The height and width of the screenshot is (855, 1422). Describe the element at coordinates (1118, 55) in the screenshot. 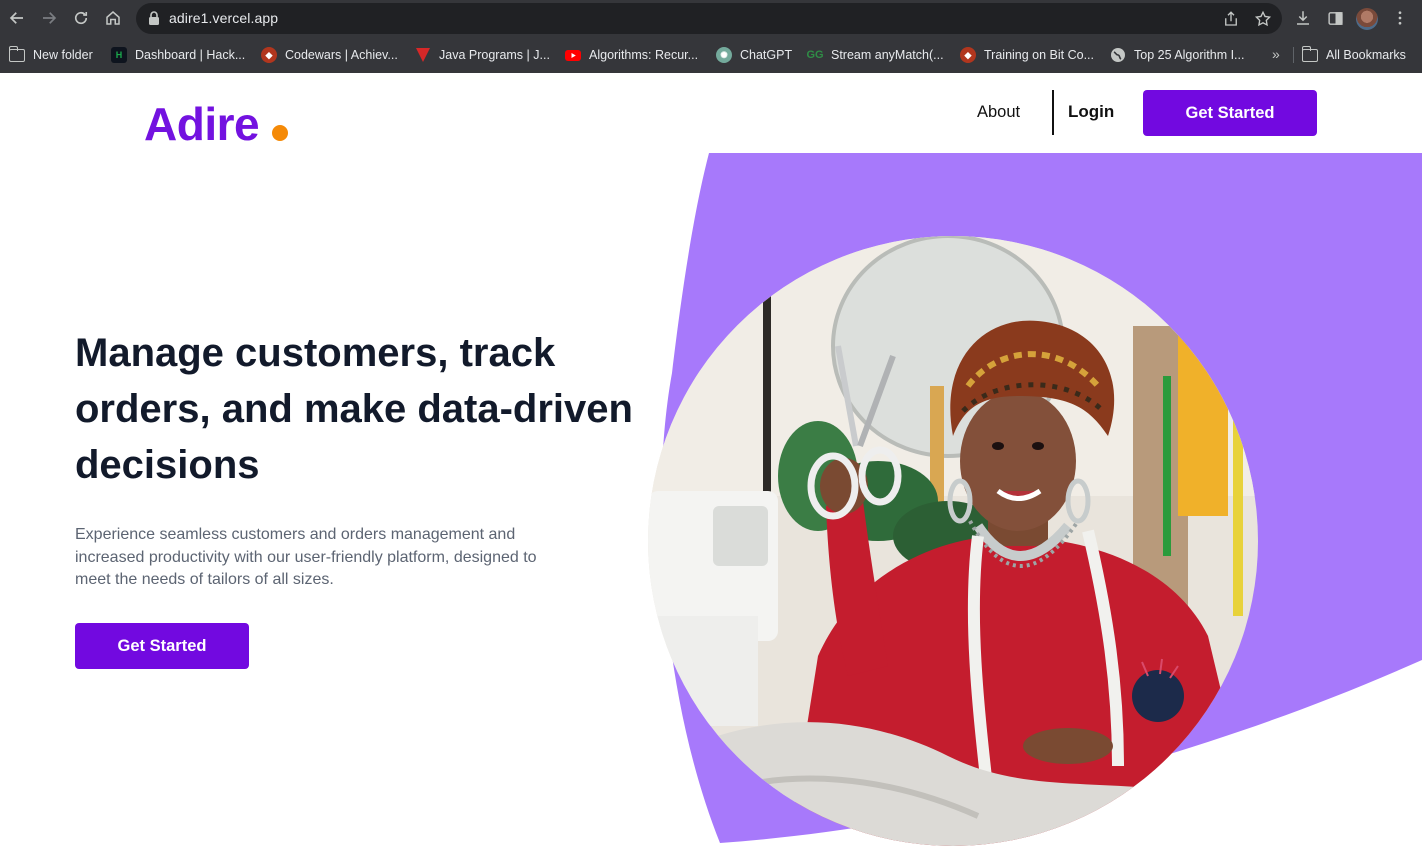

I see `globe-icon` at that location.